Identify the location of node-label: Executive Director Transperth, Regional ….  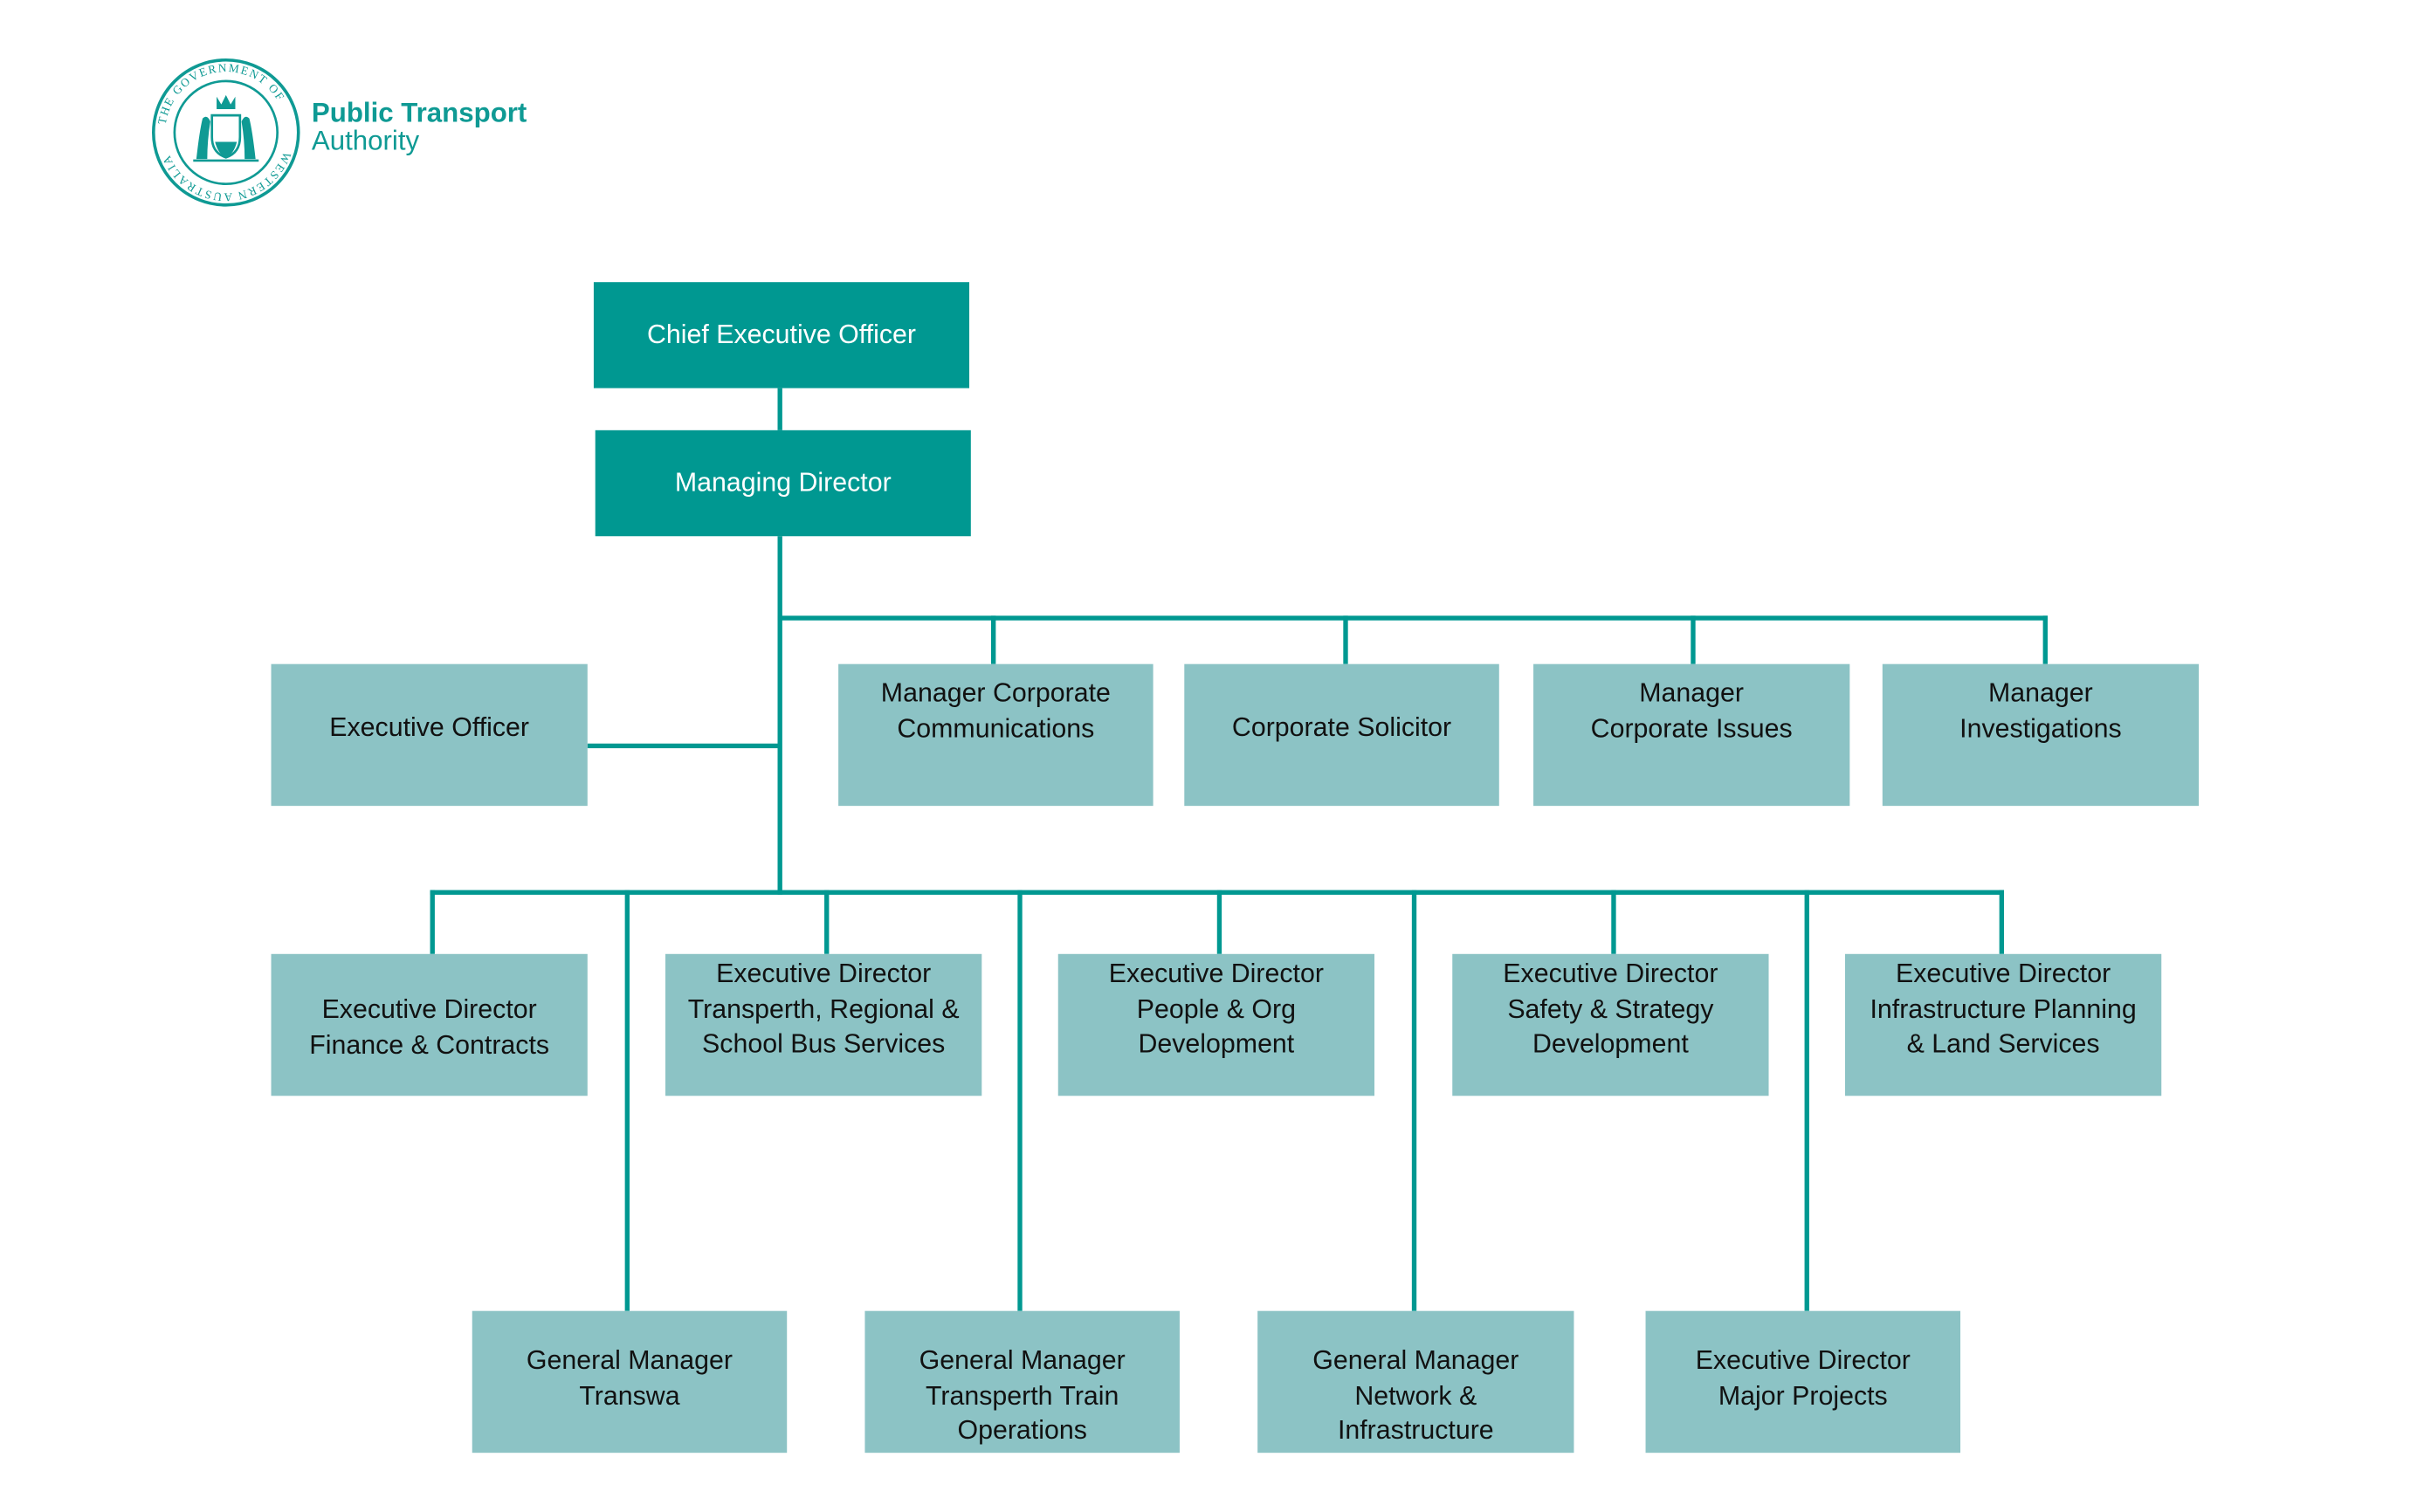
(823, 1009).